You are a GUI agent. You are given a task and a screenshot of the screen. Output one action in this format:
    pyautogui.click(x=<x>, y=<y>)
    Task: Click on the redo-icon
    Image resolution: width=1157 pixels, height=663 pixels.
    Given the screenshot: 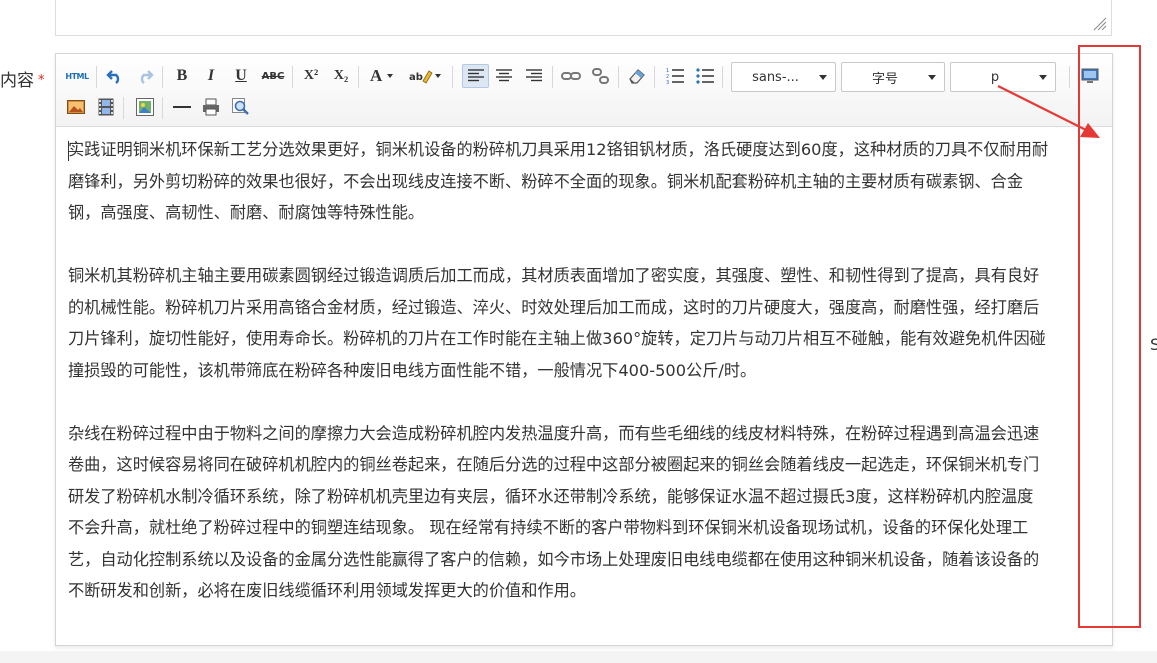 What is the action you would take?
    pyautogui.click(x=147, y=77)
    